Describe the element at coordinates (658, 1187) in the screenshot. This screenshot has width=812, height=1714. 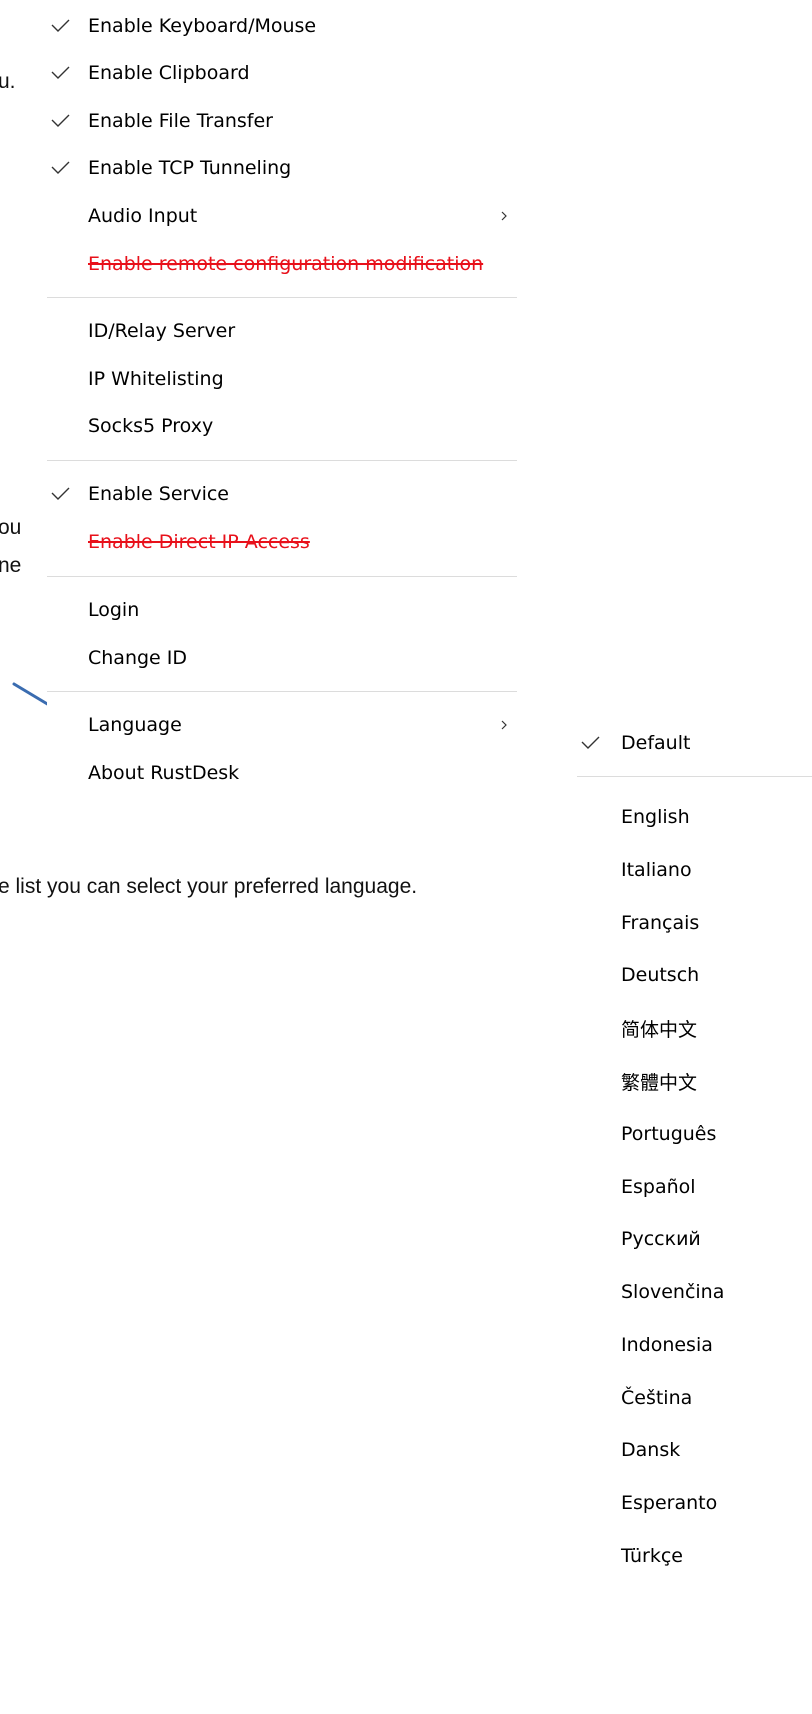
I see `language-item-label: Español` at that location.